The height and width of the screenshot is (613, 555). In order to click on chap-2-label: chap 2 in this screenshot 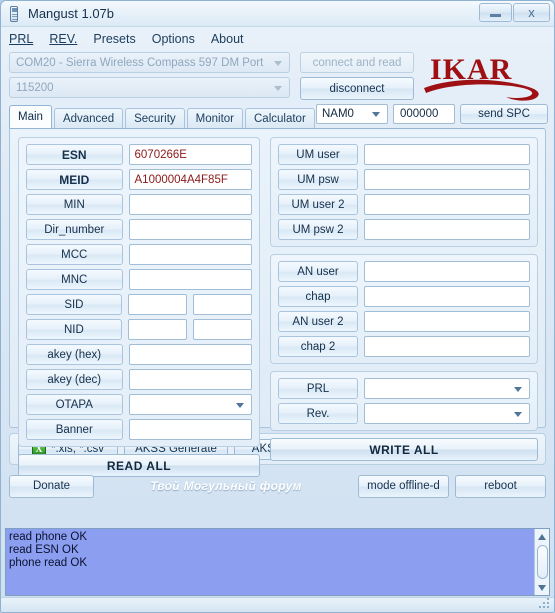, I will do `click(318, 346)`.